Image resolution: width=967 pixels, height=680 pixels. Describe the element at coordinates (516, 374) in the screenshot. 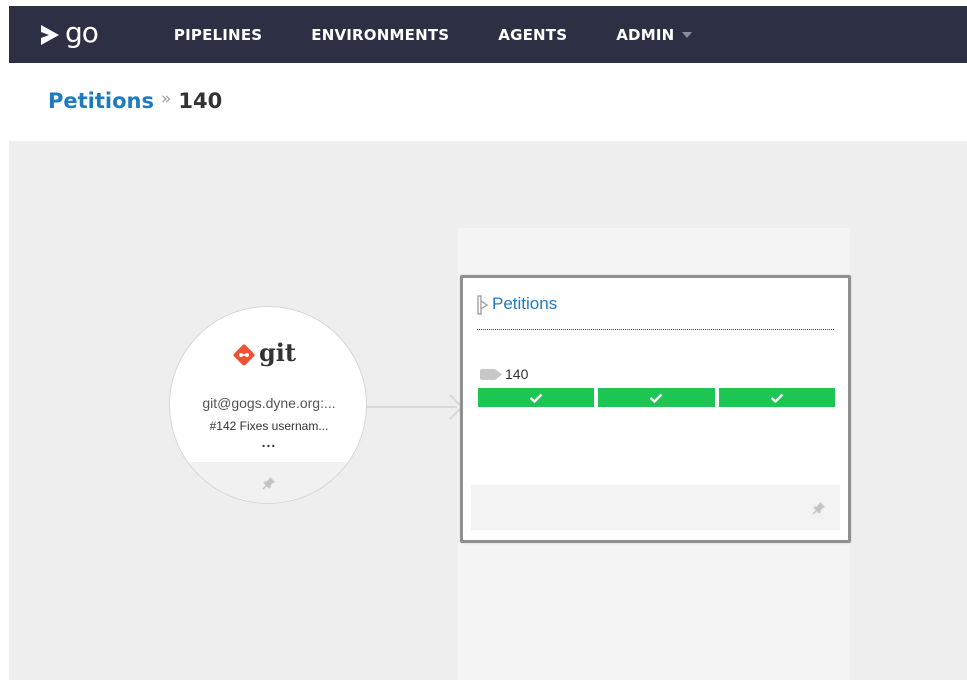

I see `pipeline-instance-label: 140` at that location.